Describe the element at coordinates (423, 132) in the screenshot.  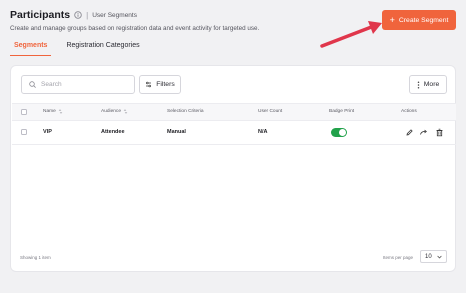
I see `share-icon` at that location.